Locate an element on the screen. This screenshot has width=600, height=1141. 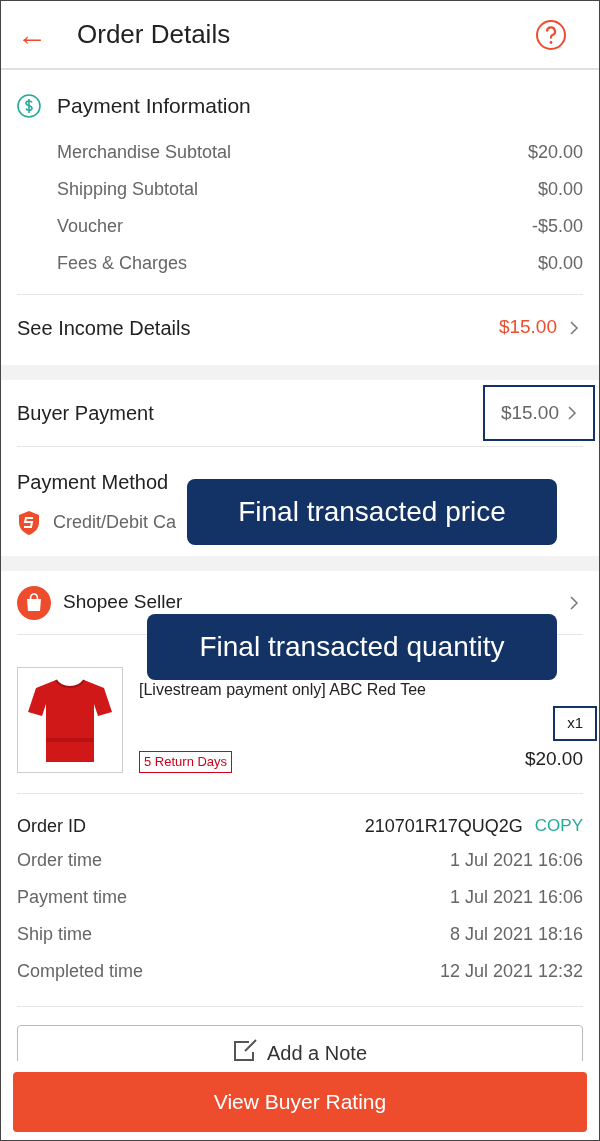
order-id: 210701R17QUQ2G is located at coordinates (443, 826).